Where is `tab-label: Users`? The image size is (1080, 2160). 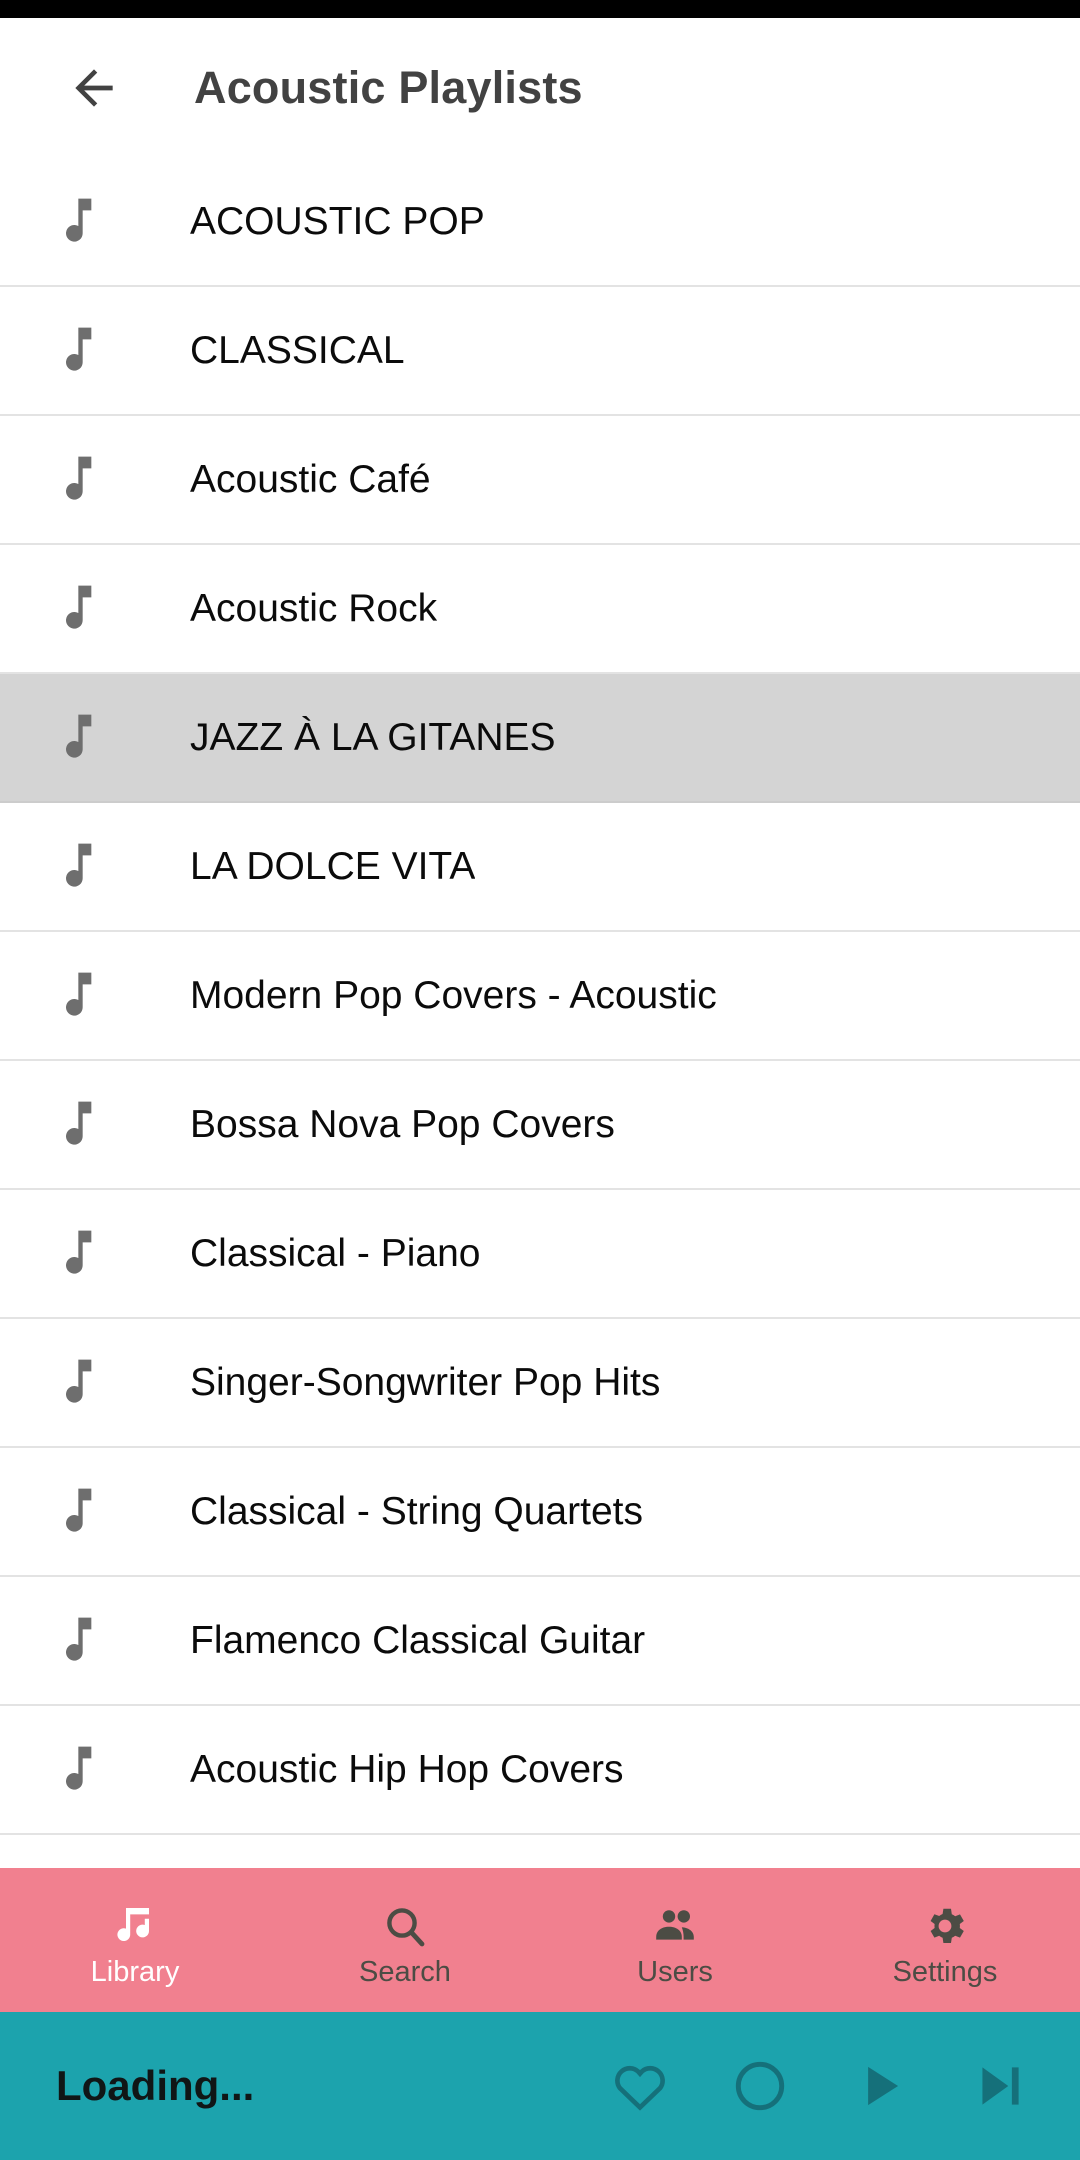 tab-label: Users is located at coordinates (675, 1971).